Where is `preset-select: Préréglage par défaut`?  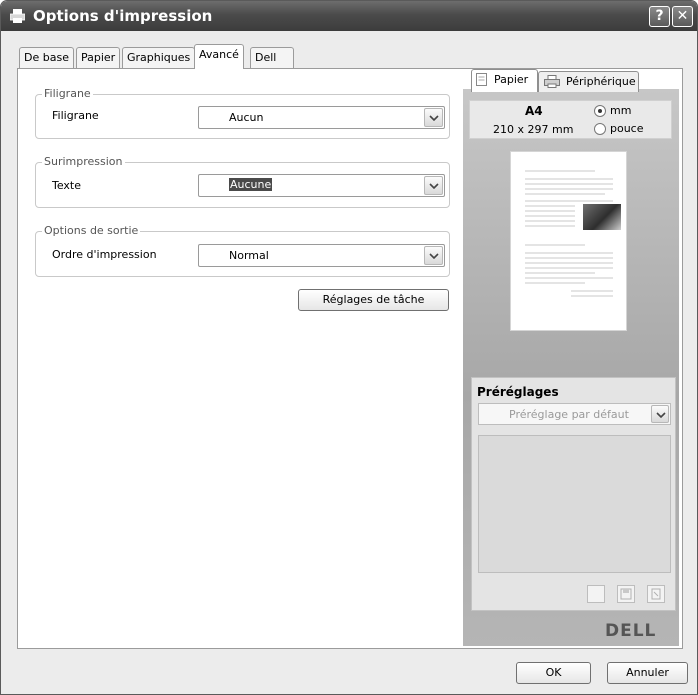 preset-select: Préréglage par défaut is located at coordinates (574, 414).